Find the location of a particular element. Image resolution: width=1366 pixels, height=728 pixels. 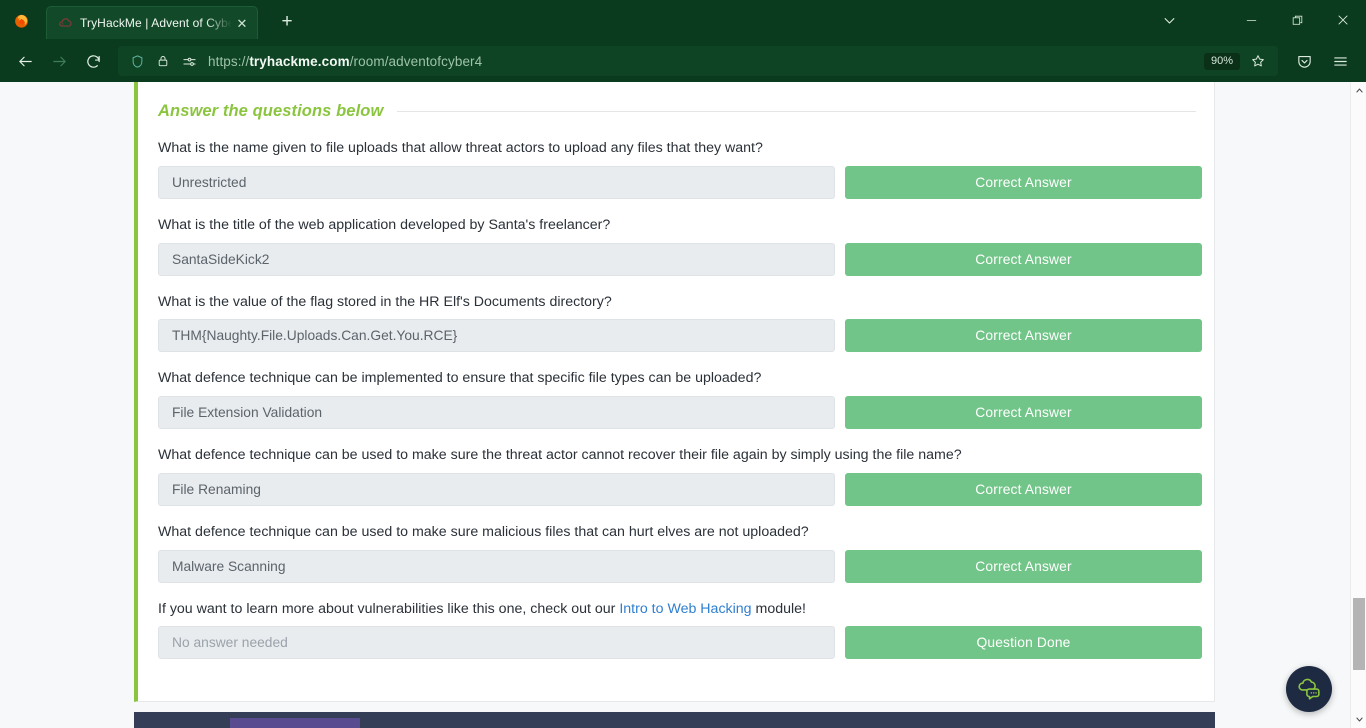

answer-input: No answer needed is located at coordinates (496, 643).